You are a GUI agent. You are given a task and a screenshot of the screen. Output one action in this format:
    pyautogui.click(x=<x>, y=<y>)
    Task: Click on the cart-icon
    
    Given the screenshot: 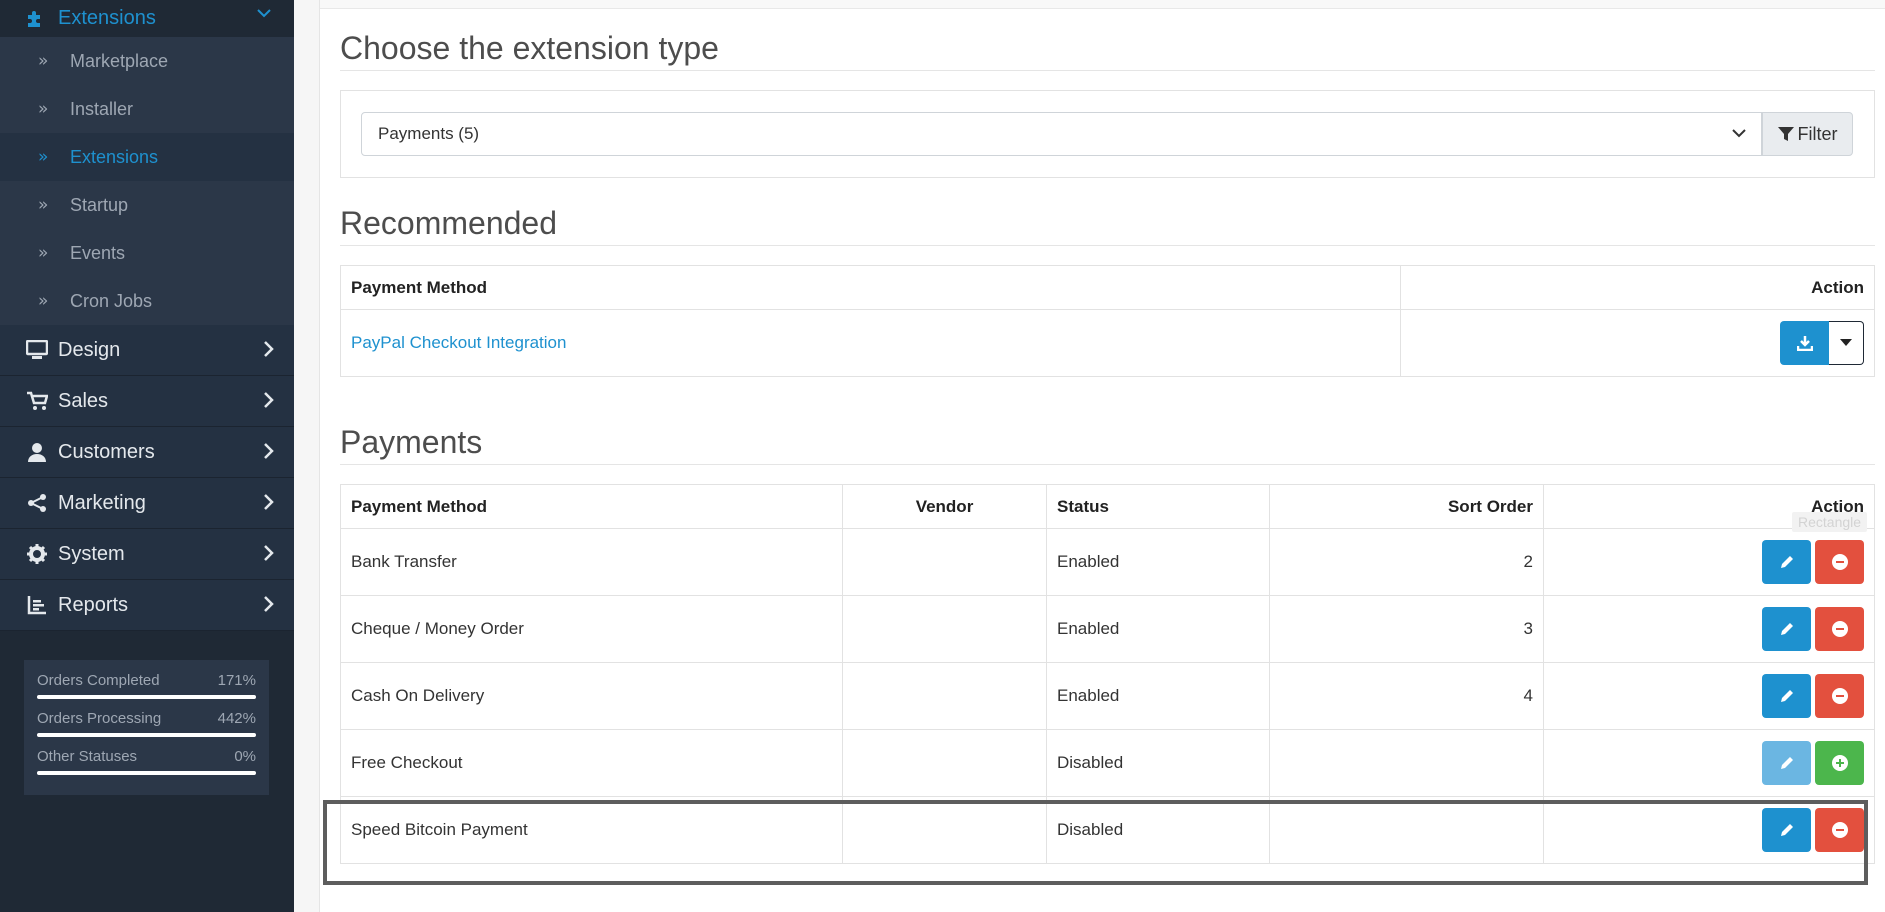 What is the action you would take?
    pyautogui.click(x=37, y=401)
    